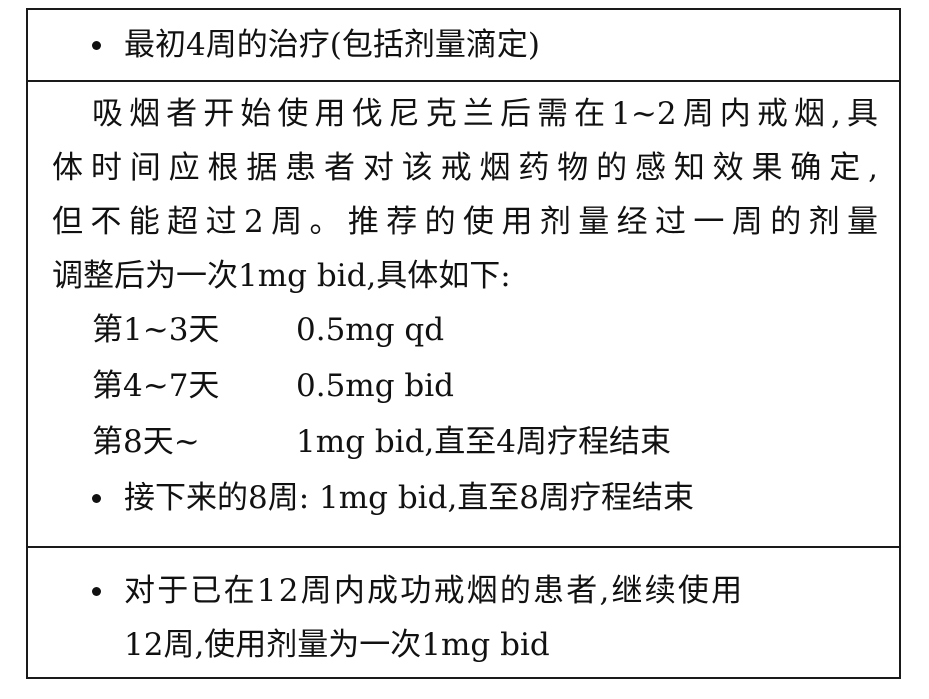 Image resolution: width=929 pixels, height=699 pixels. I want to click on paragraph-line: 调整后为一次1mg bid,具体如下:, so click(281, 276).